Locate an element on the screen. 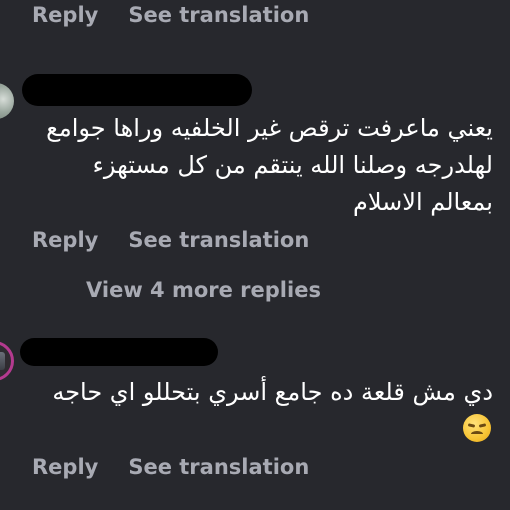 Image resolution: width=510 pixels, height=510 pixels. unamused-face-icon is located at coordinates (477, 428).